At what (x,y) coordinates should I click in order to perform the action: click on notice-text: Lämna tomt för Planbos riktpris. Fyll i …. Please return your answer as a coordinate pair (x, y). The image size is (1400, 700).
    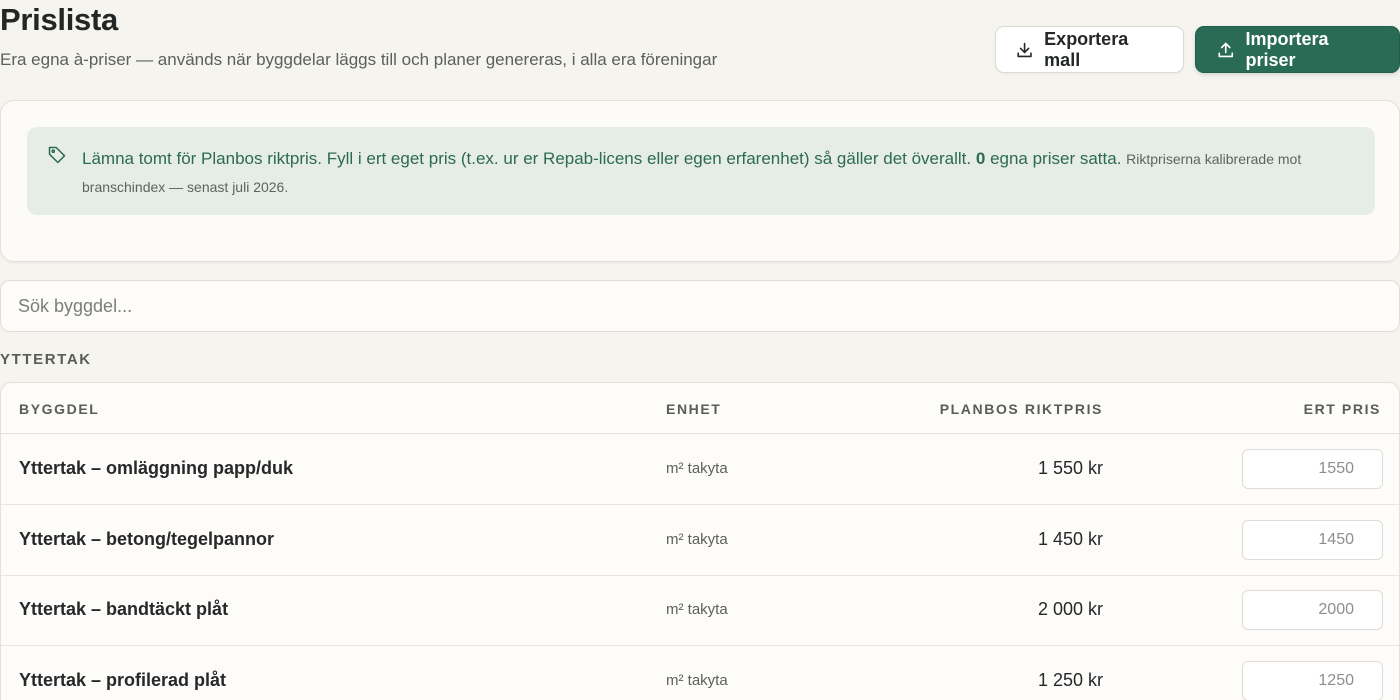
    Looking at the image, I should click on (717, 173).